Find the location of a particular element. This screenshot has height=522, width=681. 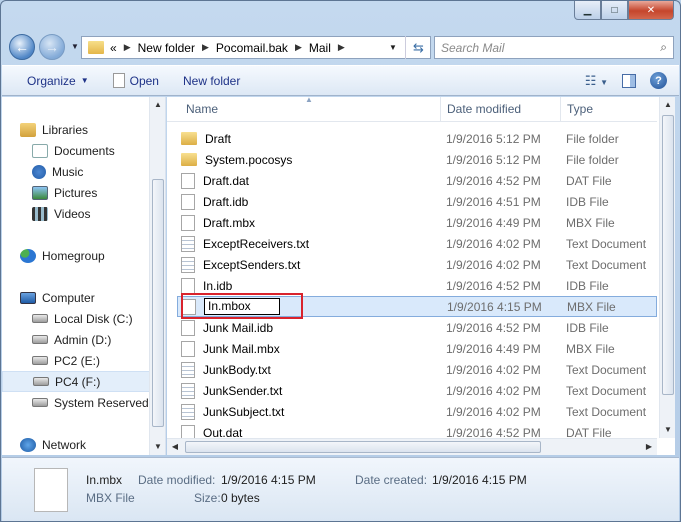

column-header-date-modified: Date modified is located at coordinates (484, 109).